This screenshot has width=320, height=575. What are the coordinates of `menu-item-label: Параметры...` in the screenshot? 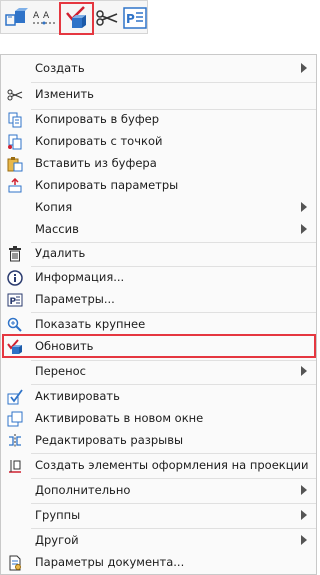 It's located at (75, 299).